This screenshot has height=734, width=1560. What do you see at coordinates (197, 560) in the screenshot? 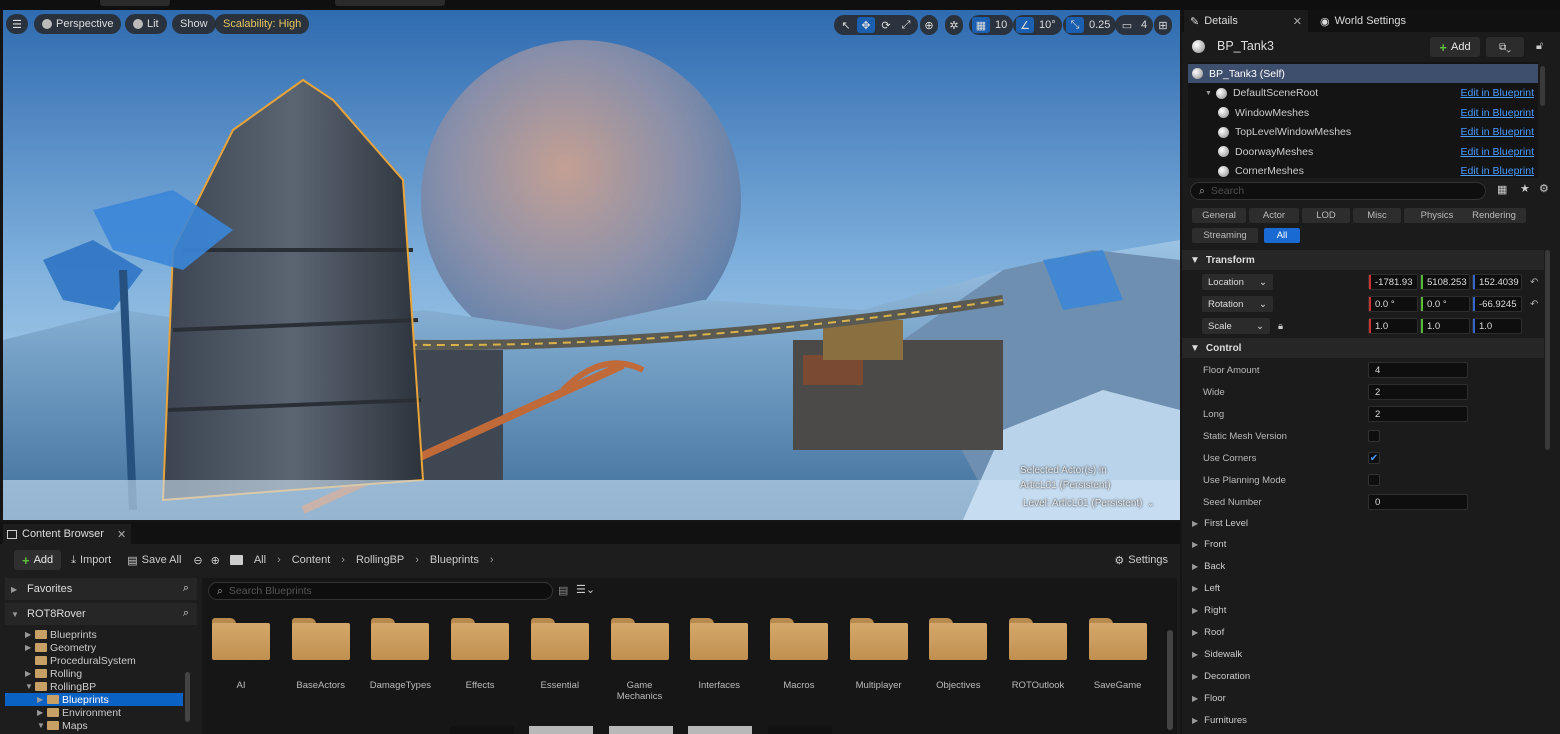
I see `history-back-icon: ⊖` at bounding box center [197, 560].